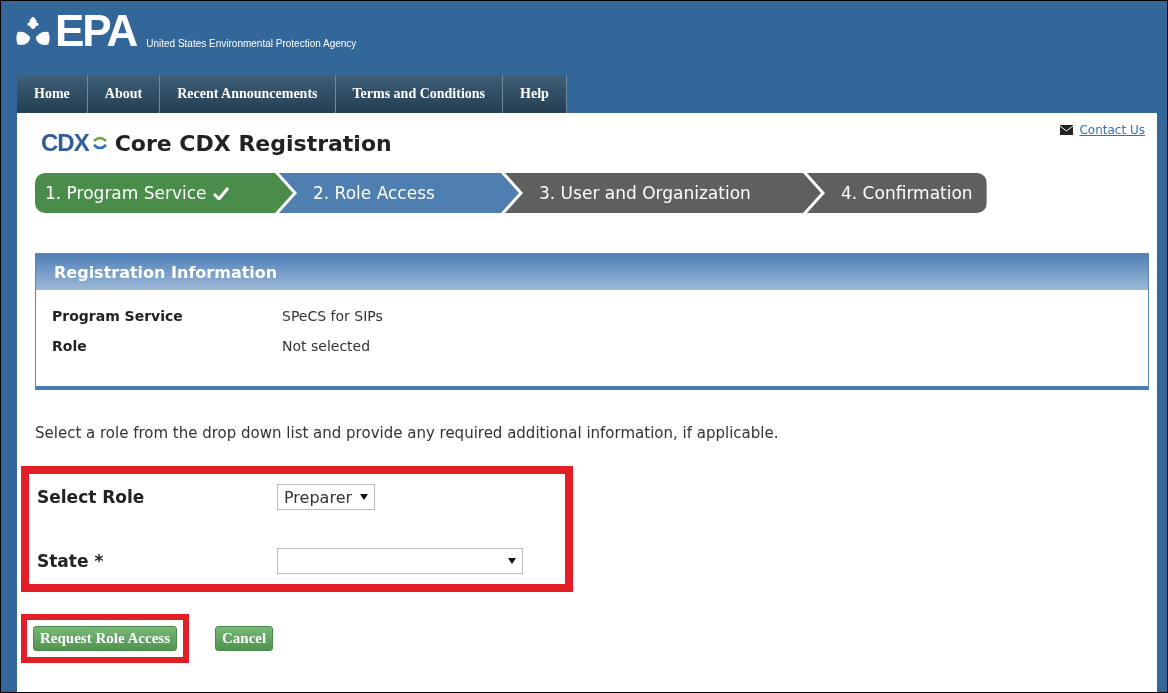 This screenshot has width=1168, height=693. I want to click on nav-tab: Terms and Conditions, so click(419, 94).